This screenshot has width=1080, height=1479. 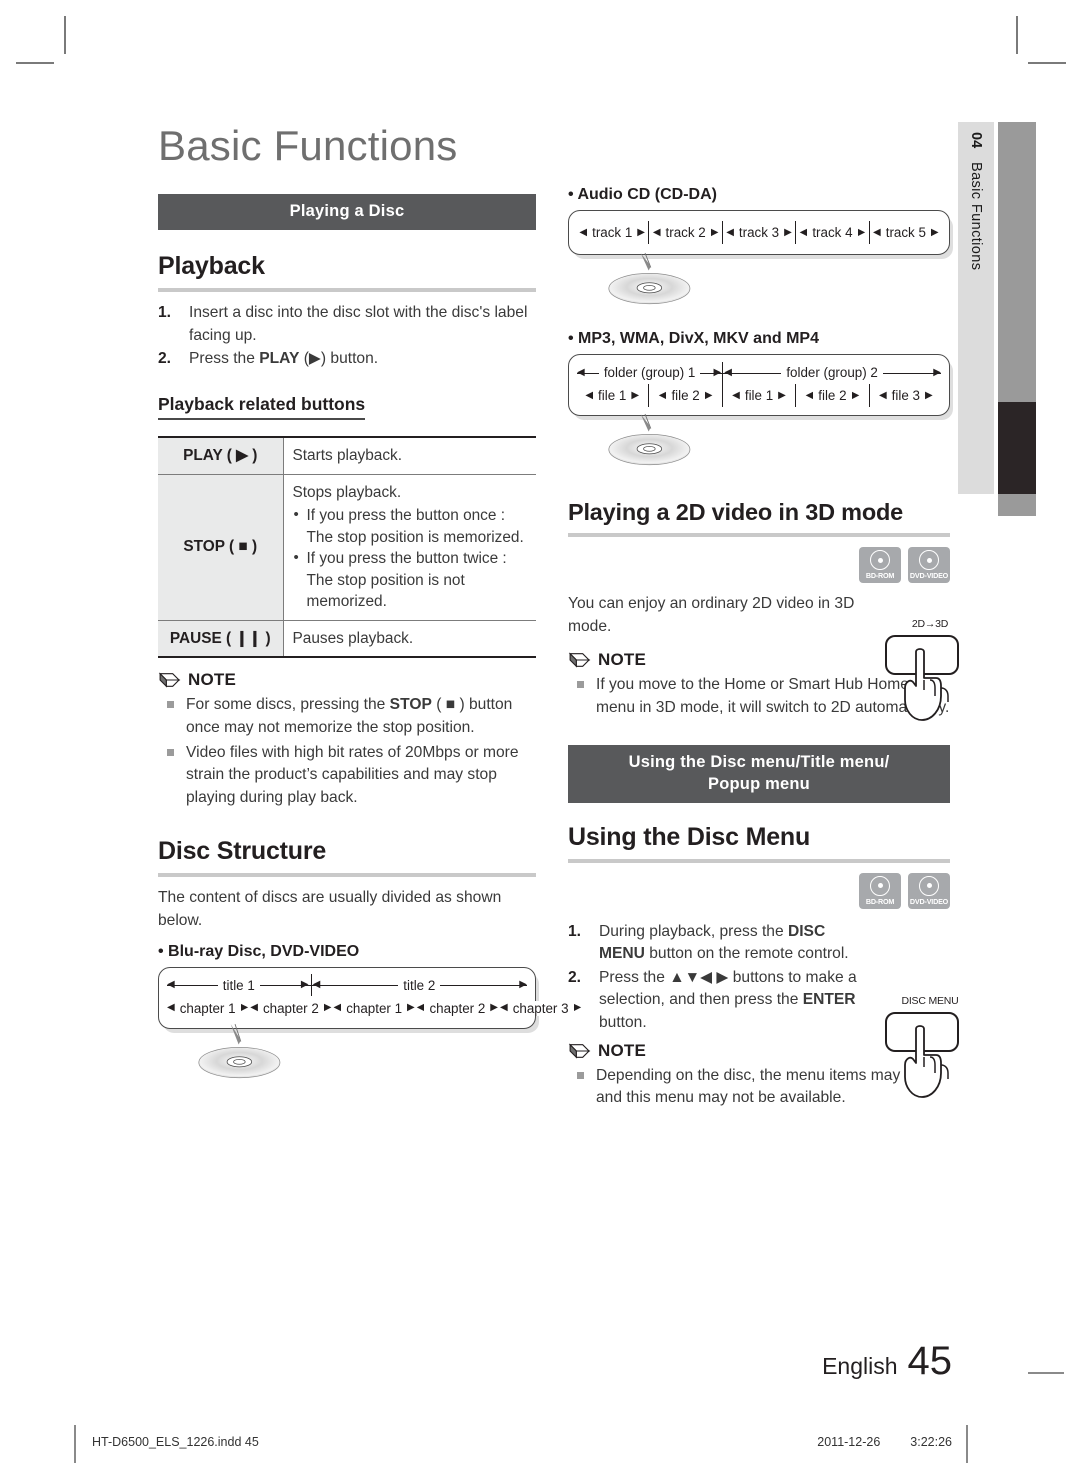 I want to click on heading-playback-related-buttons: Playback related buttons, so click(x=262, y=407).